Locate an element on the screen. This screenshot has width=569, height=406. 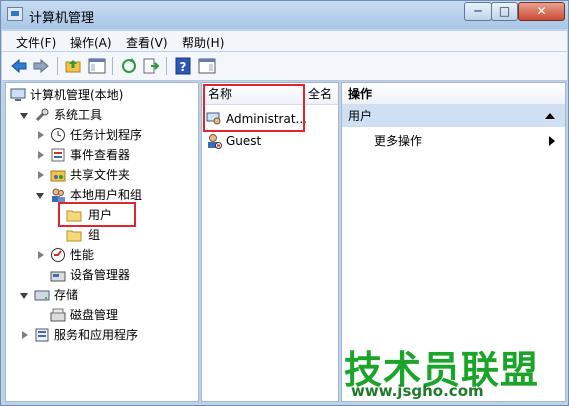
tools-icon is located at coordinates (42, 115).